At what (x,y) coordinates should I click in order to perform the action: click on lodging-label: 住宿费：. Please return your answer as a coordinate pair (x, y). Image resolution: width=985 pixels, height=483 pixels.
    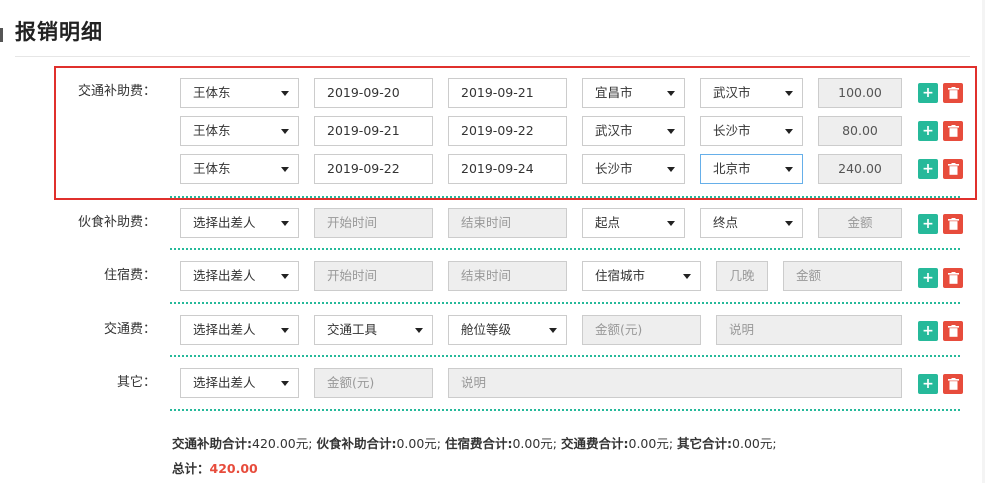
    Looking at the image, I should click on (129, 275).